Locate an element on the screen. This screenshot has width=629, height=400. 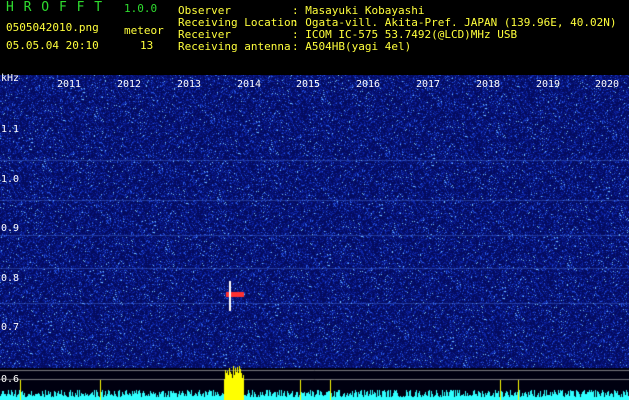
year-label: 2011 is located at coordinates (69, 84).